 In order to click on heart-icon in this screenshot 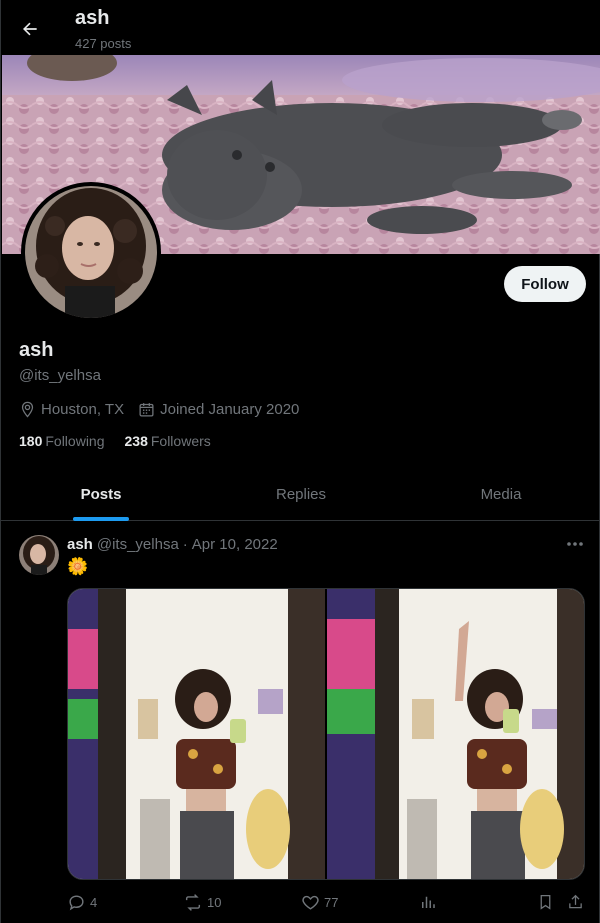, I will do `click(310, 902)`.